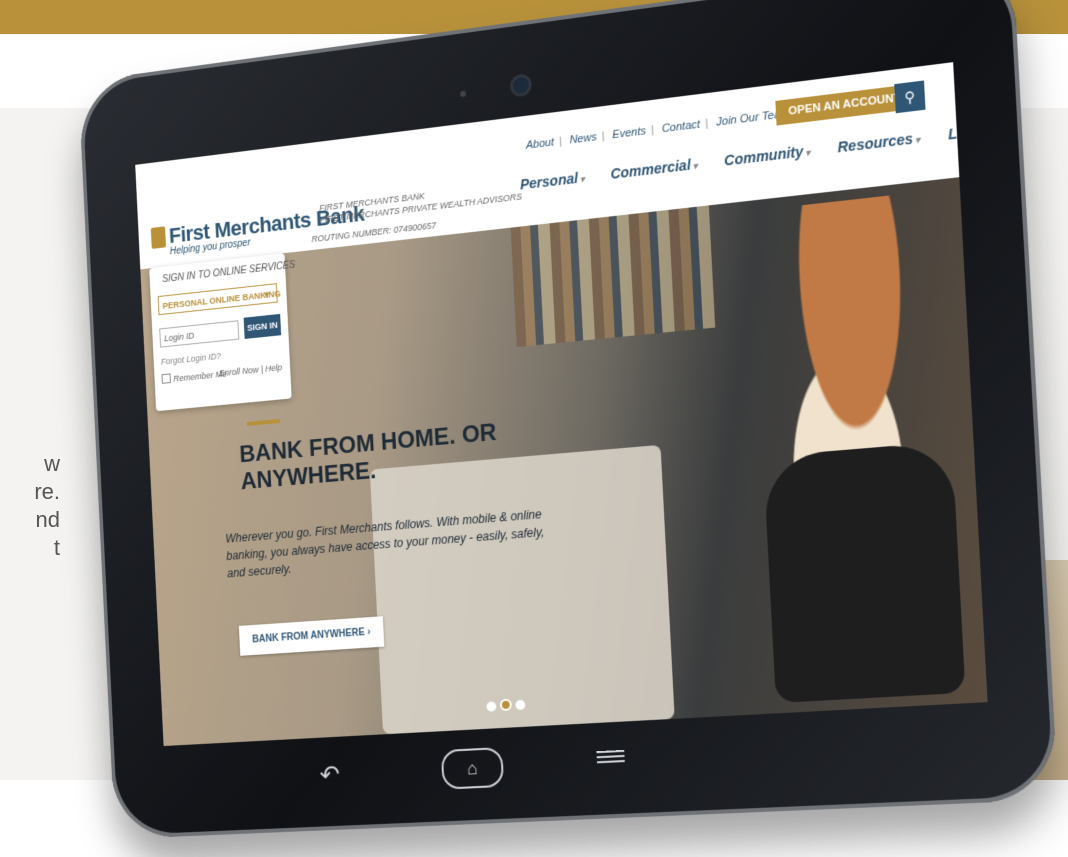  What do you see at coordinates (47, 519) in the screenshot?
I see `background-text-line: nd` at bounding box center [47, 519].